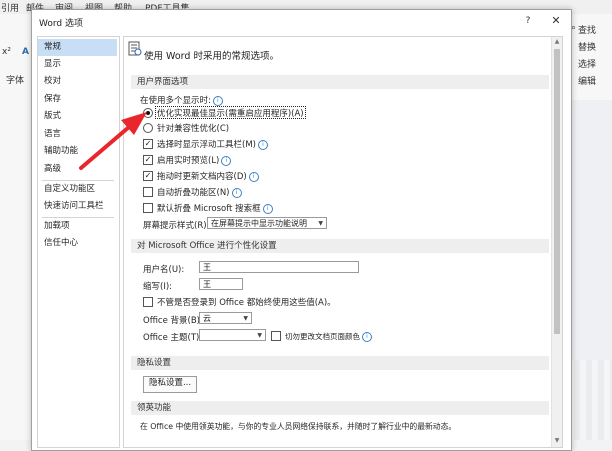 Image resolution: width=612 pixels, height=451 pixels. I want to click on annotation-arrow, so click(113, 141).